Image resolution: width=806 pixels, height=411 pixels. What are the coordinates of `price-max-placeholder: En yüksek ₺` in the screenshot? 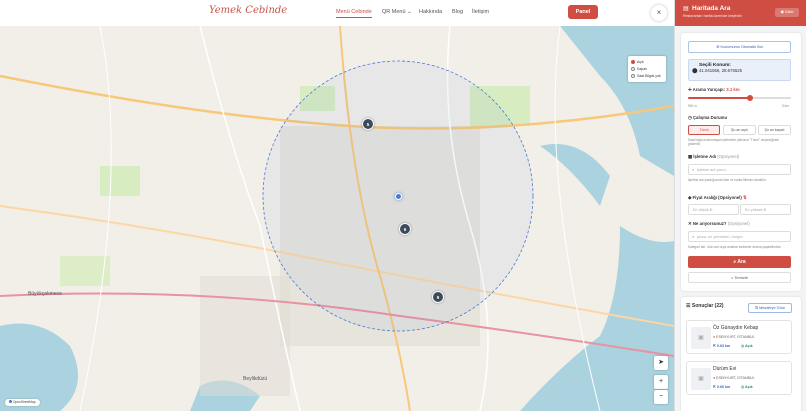 It's located at (755, 210).